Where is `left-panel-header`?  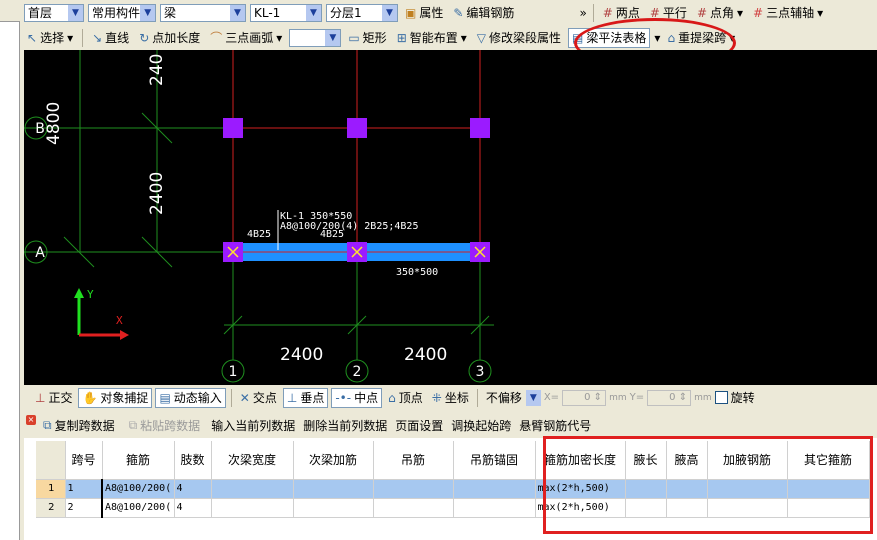
left-panel-header is located at coordinates (10, 11).